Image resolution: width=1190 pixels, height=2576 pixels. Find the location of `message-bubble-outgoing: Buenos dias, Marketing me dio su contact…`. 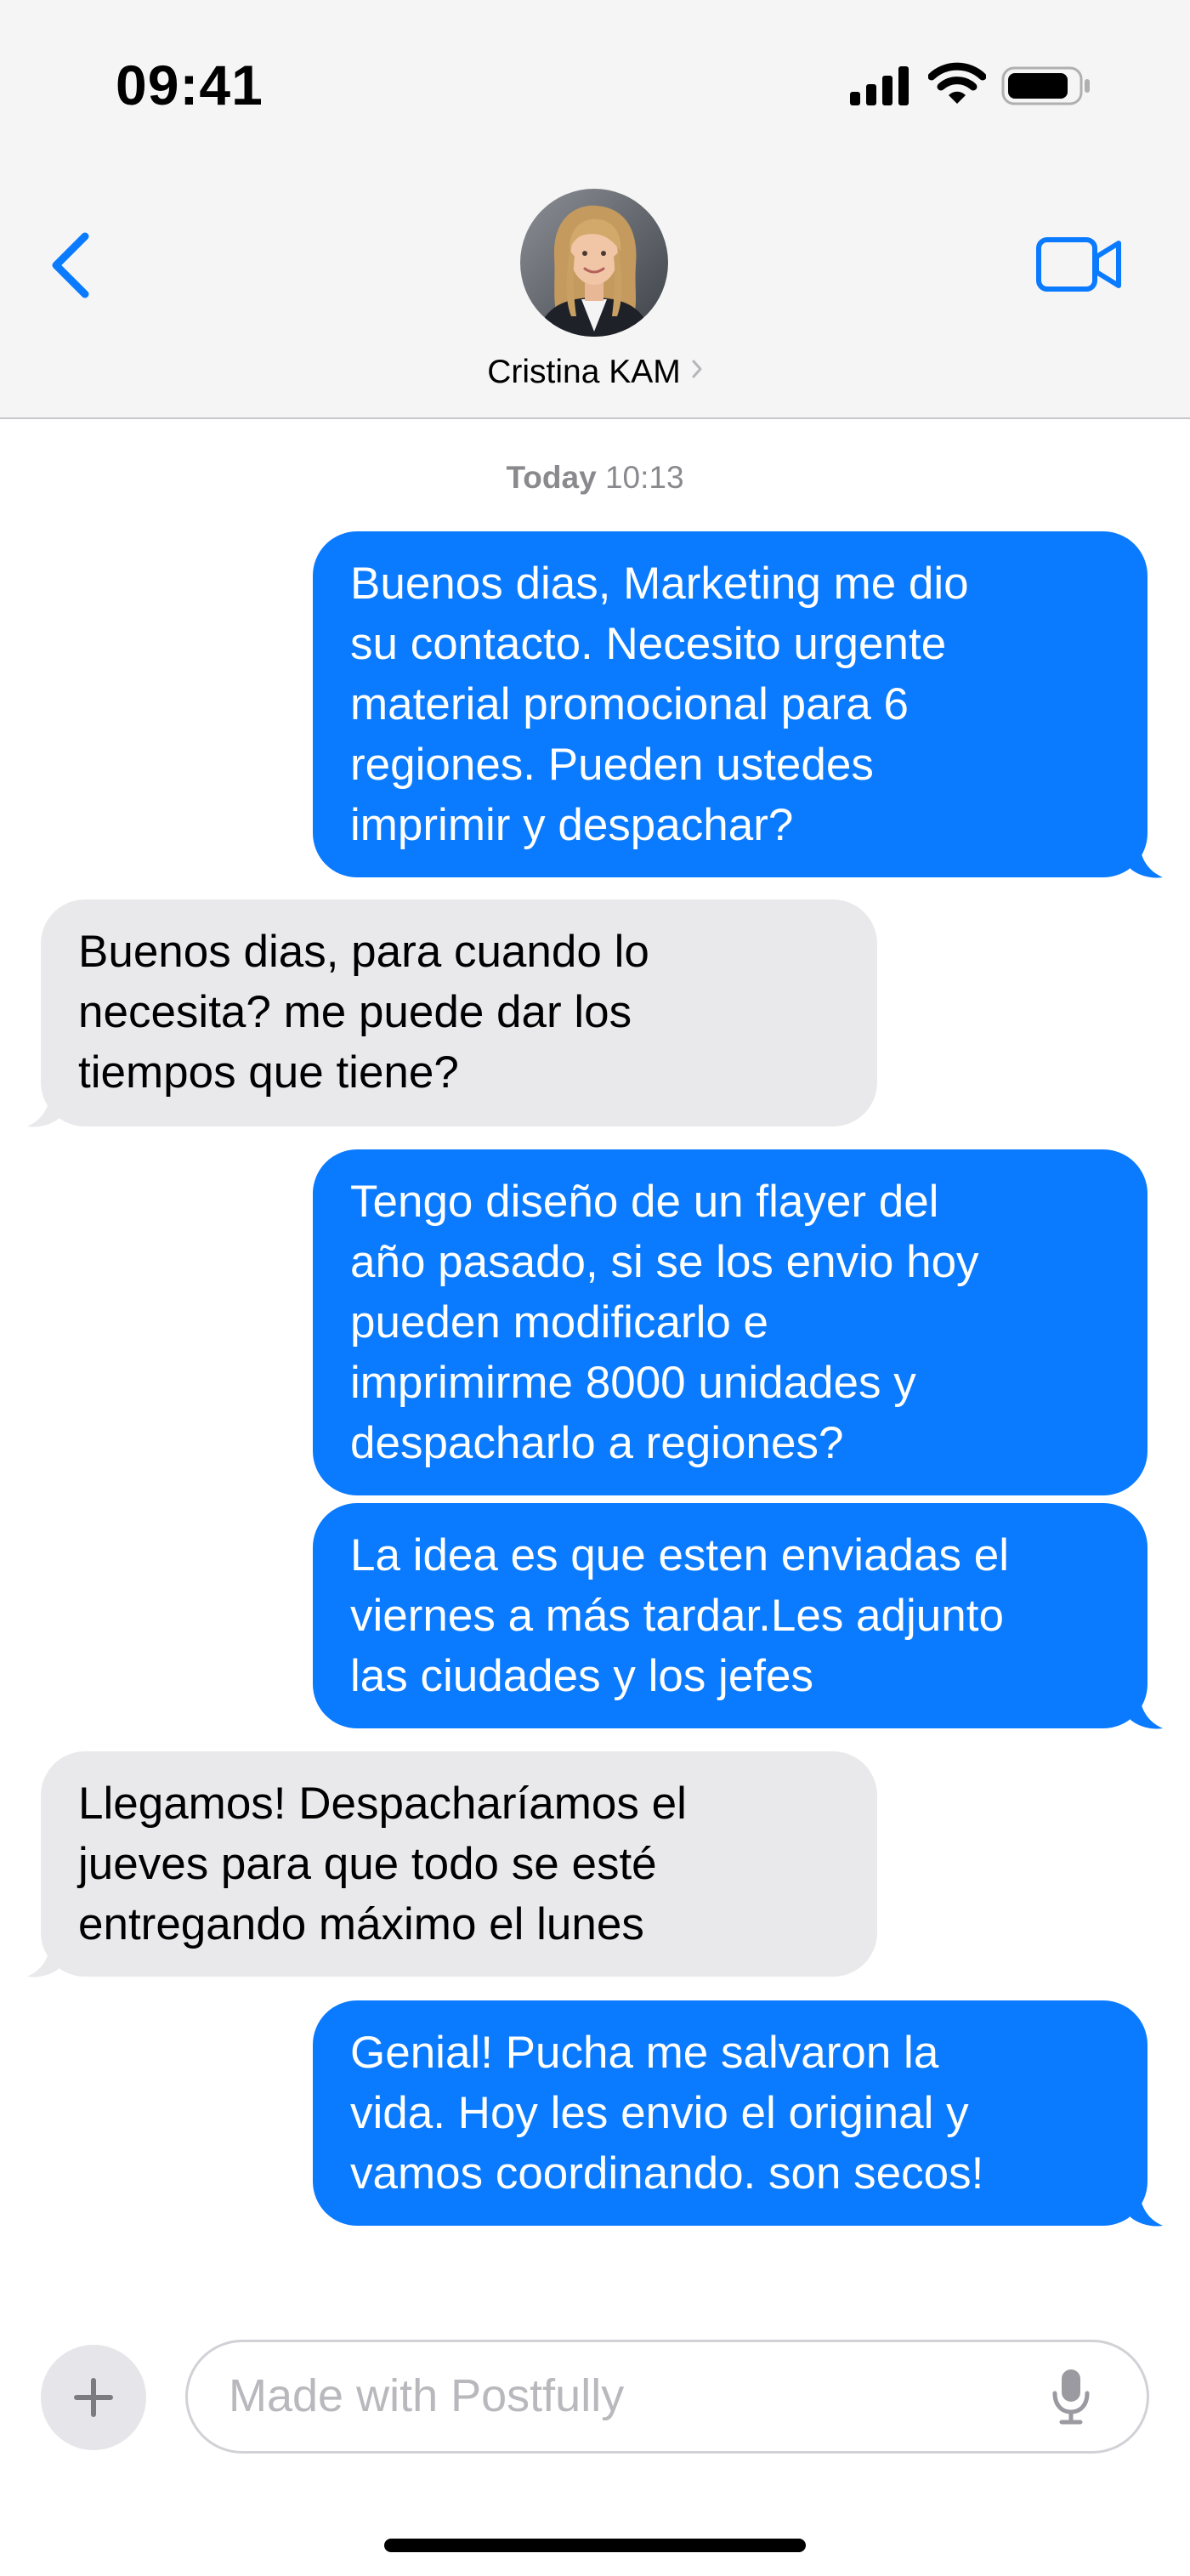

message-bubble-outgoing: Buenos dias, Marketing me dio su contact… is located at coordinates (730, 704).